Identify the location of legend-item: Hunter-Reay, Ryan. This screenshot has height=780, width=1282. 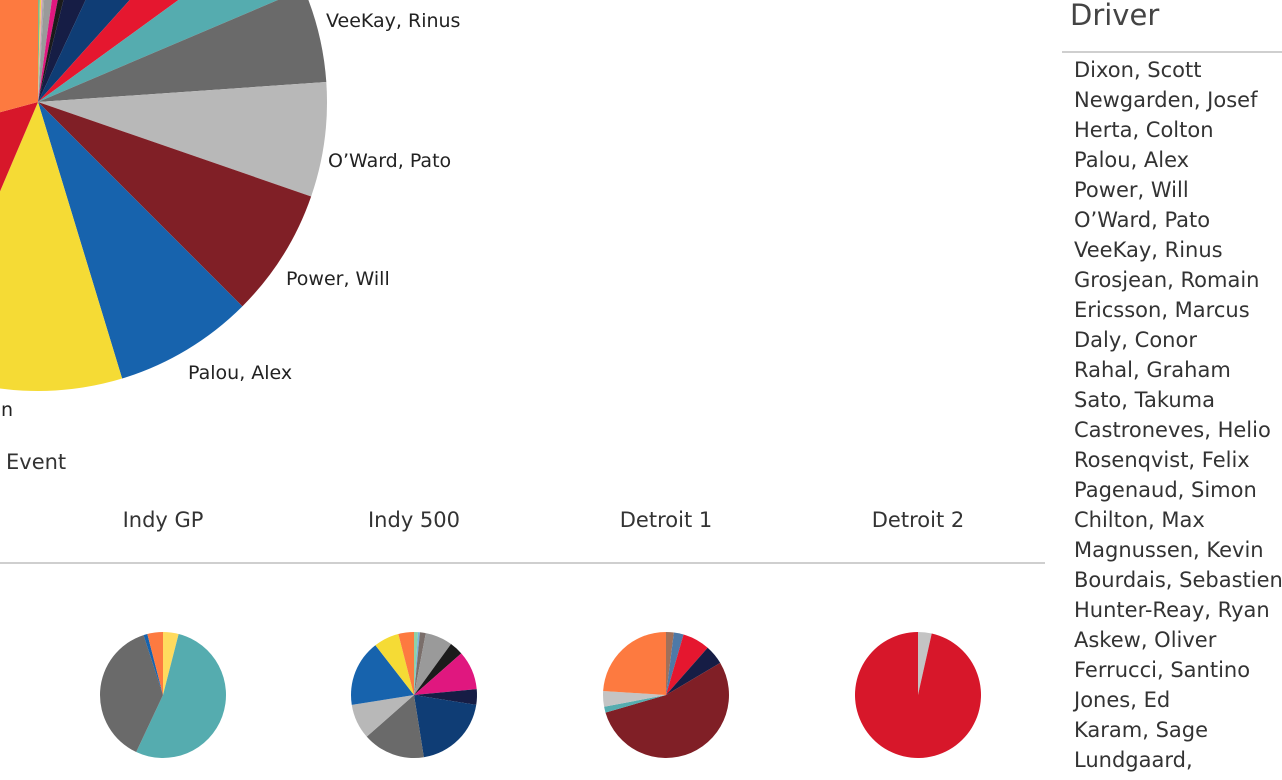
(1178, 610).